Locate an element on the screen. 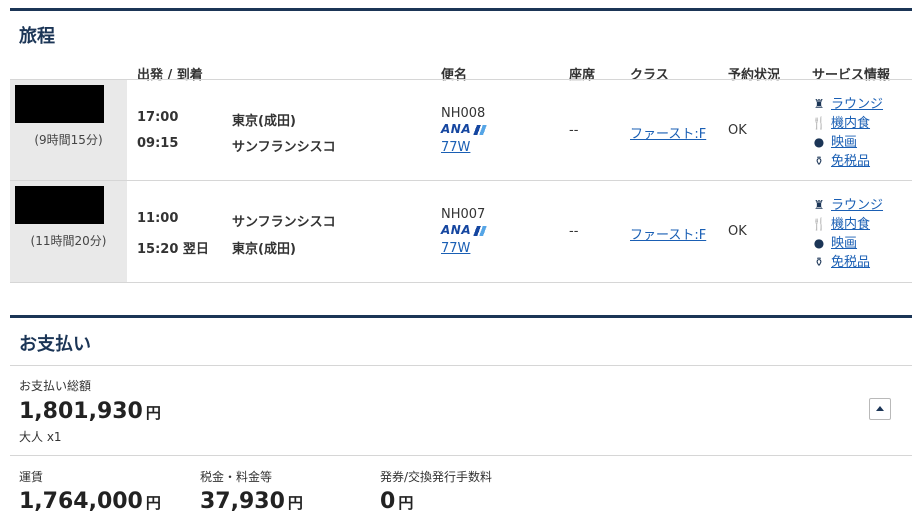 Image resolution: width=922 pixels, height=523 pixels. flight-duration: (9時間15分) is located at coordinates (68, 140).